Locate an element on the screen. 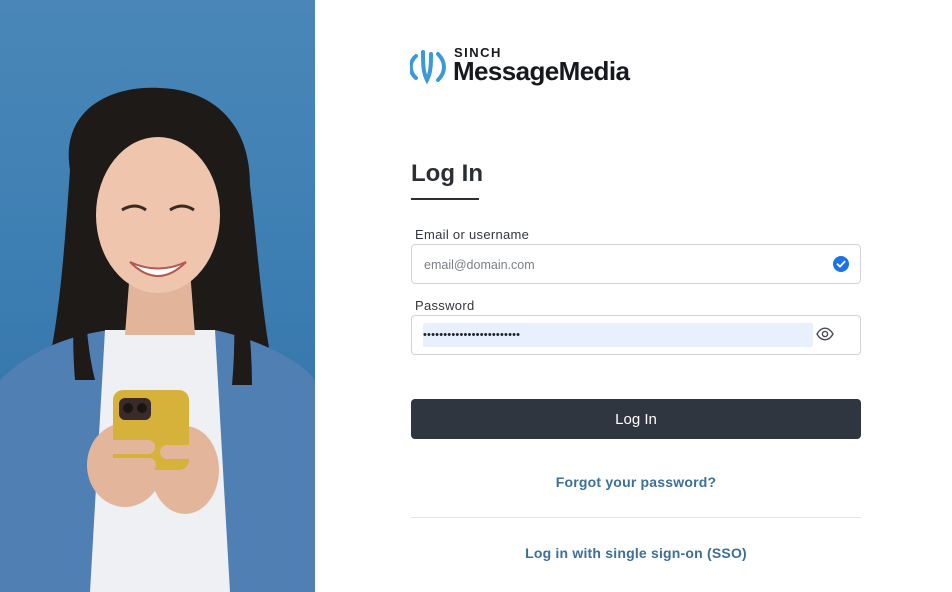  eye-icon is located at coordinates (825, 334).